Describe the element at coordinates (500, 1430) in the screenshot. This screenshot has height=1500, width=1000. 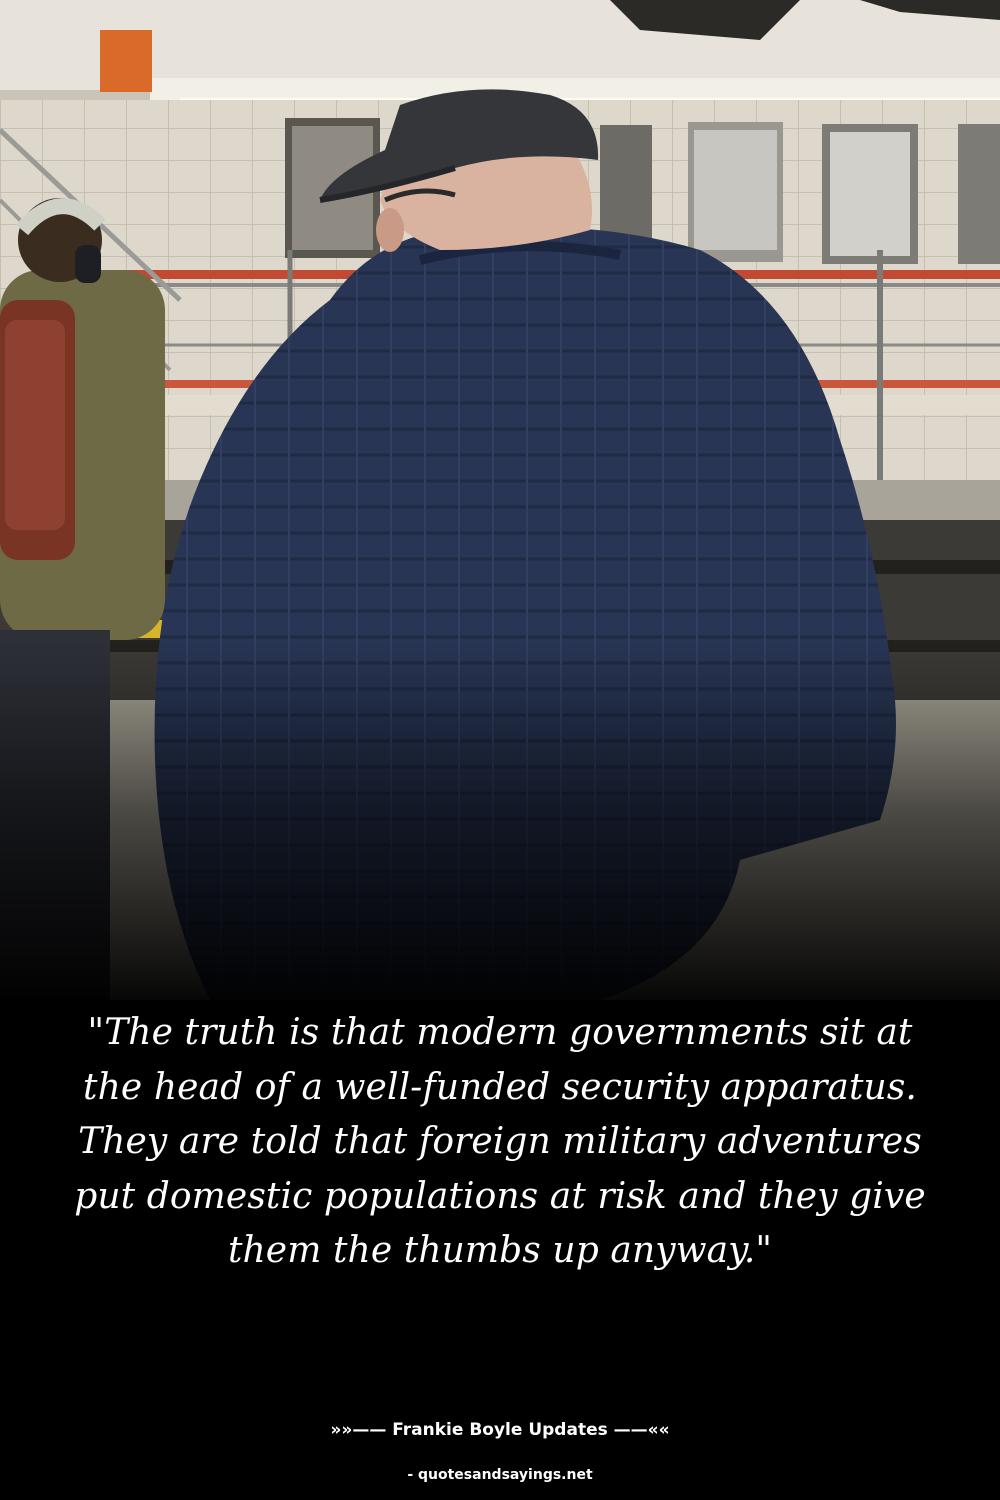
I see `author-attribution: »»—— Frankie Boyle Updates ——««` at that location.